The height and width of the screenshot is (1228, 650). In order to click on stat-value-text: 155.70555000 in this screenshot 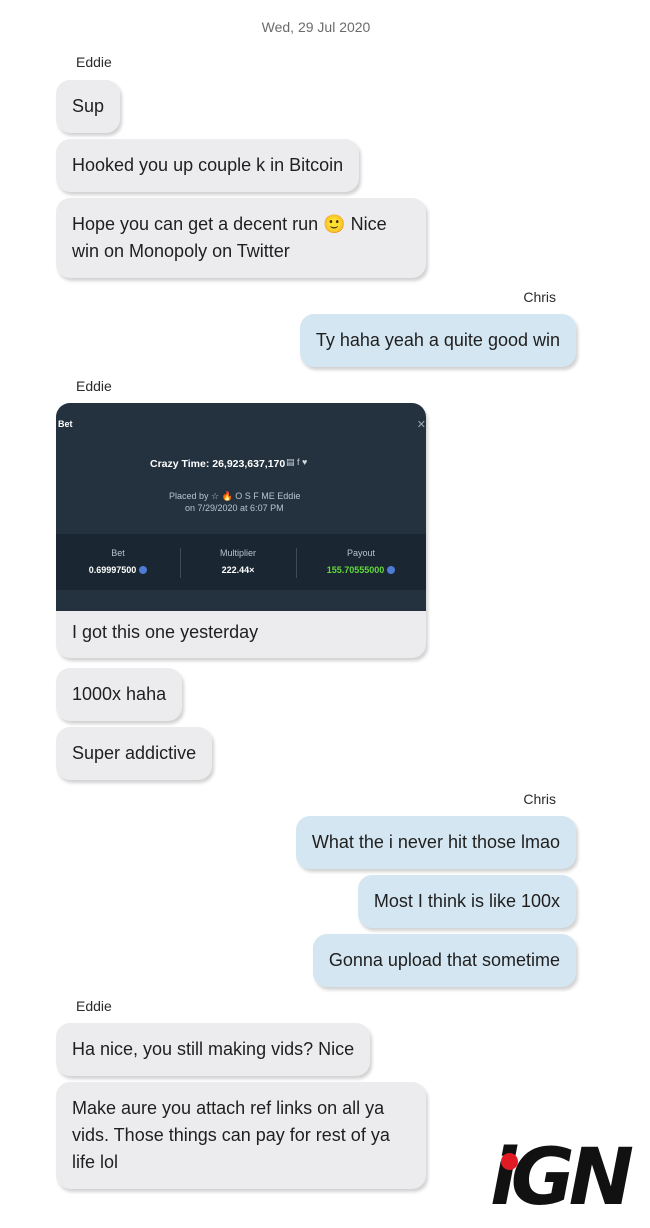, I will do `click(355, 570)`.